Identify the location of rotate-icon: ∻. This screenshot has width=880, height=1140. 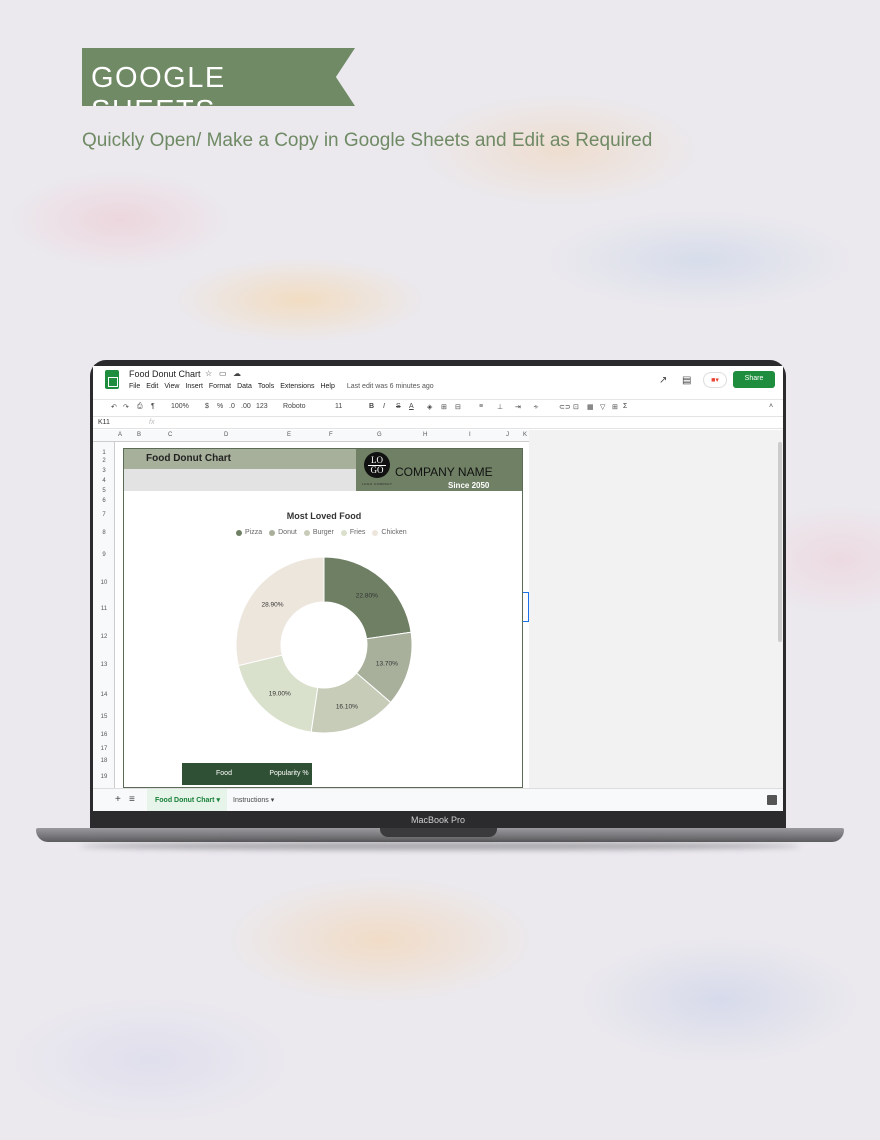
(536, 407).